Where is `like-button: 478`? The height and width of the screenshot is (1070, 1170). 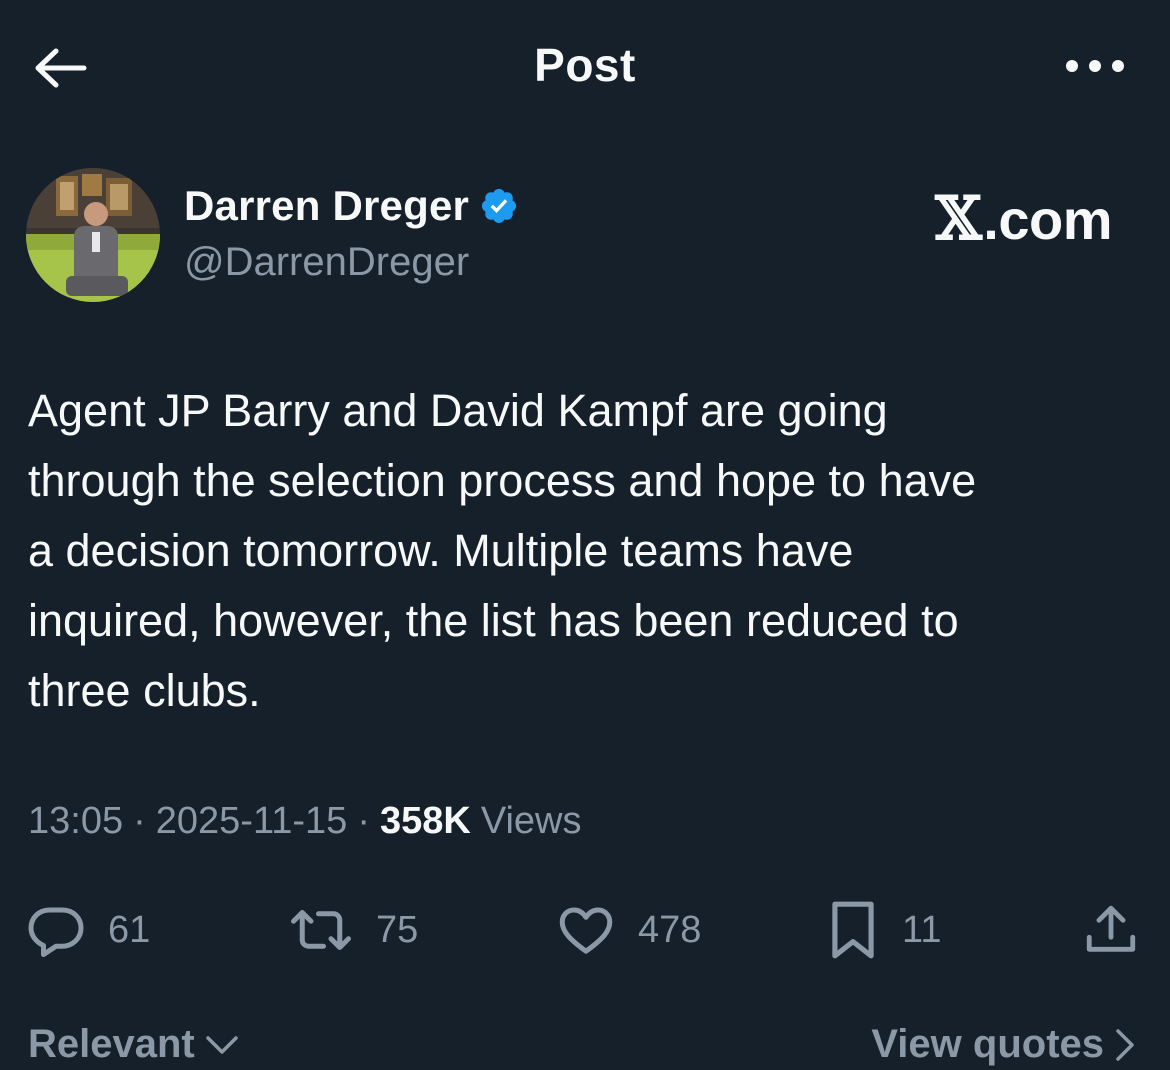 like-button: 478 is located at coordinates (628, 930).